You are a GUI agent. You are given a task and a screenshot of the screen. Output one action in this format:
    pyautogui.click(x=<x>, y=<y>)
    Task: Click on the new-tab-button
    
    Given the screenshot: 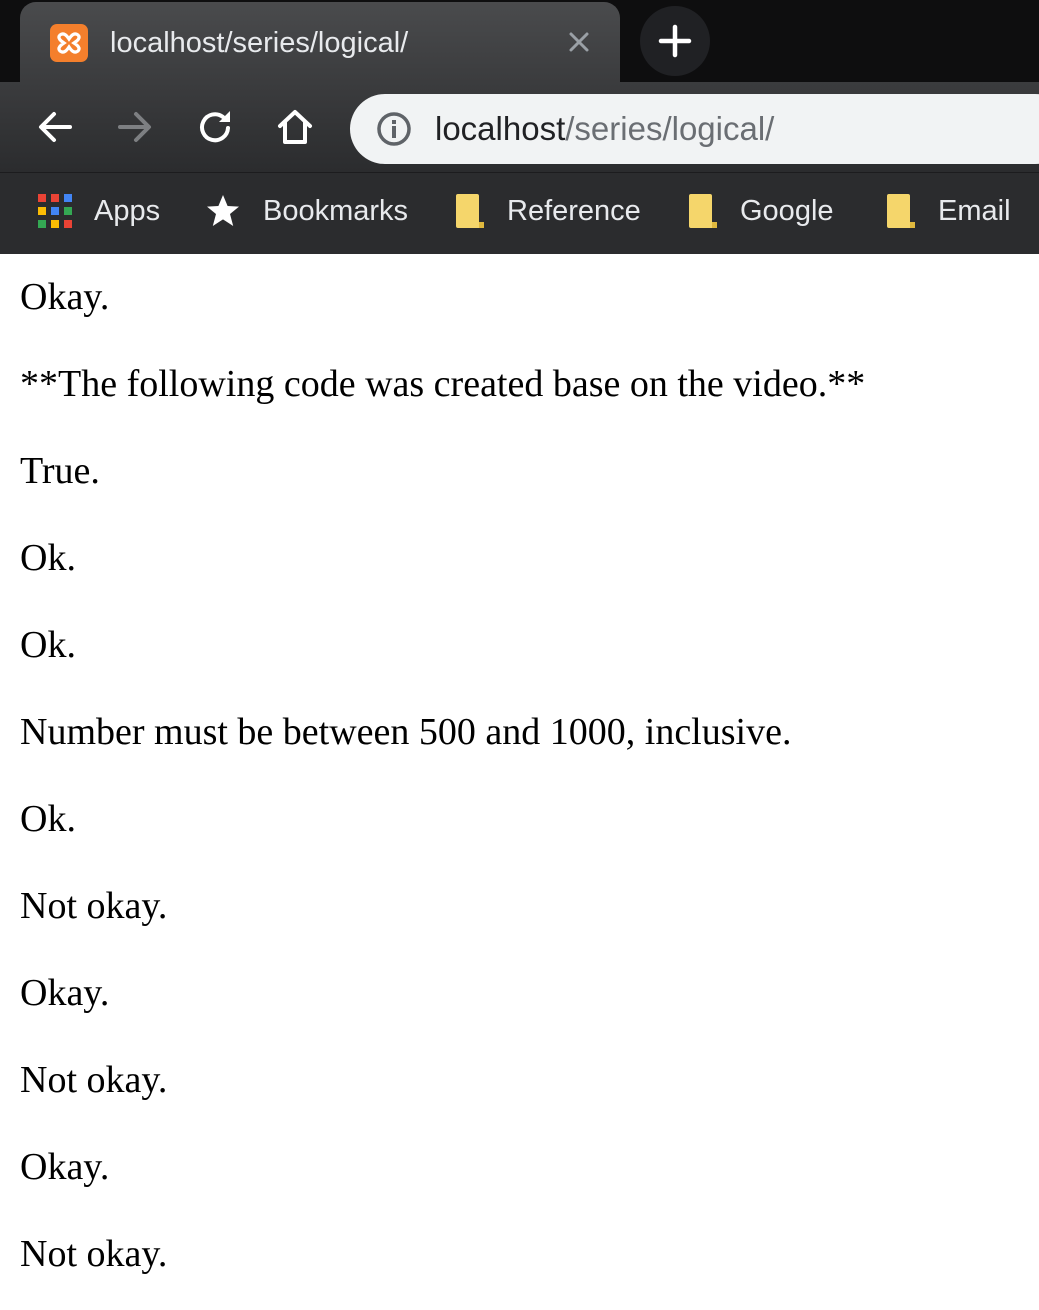 What is the action you would take?
    pyautogui.click(x=675, y=41)
    